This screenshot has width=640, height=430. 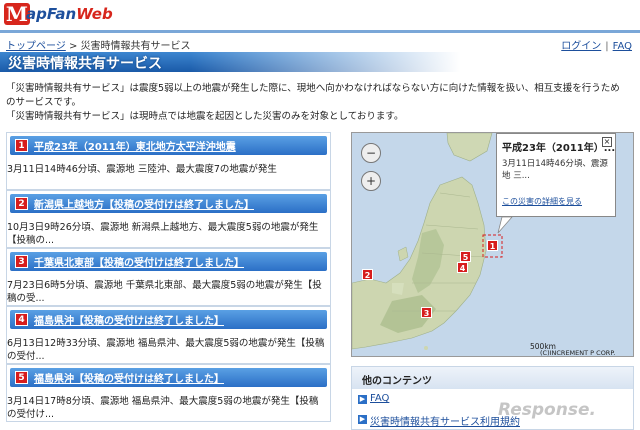 I want to click on disaster-title-link: 千葉県北東部【投稿の受付けは終了しました】, so click(x=139, y=261).